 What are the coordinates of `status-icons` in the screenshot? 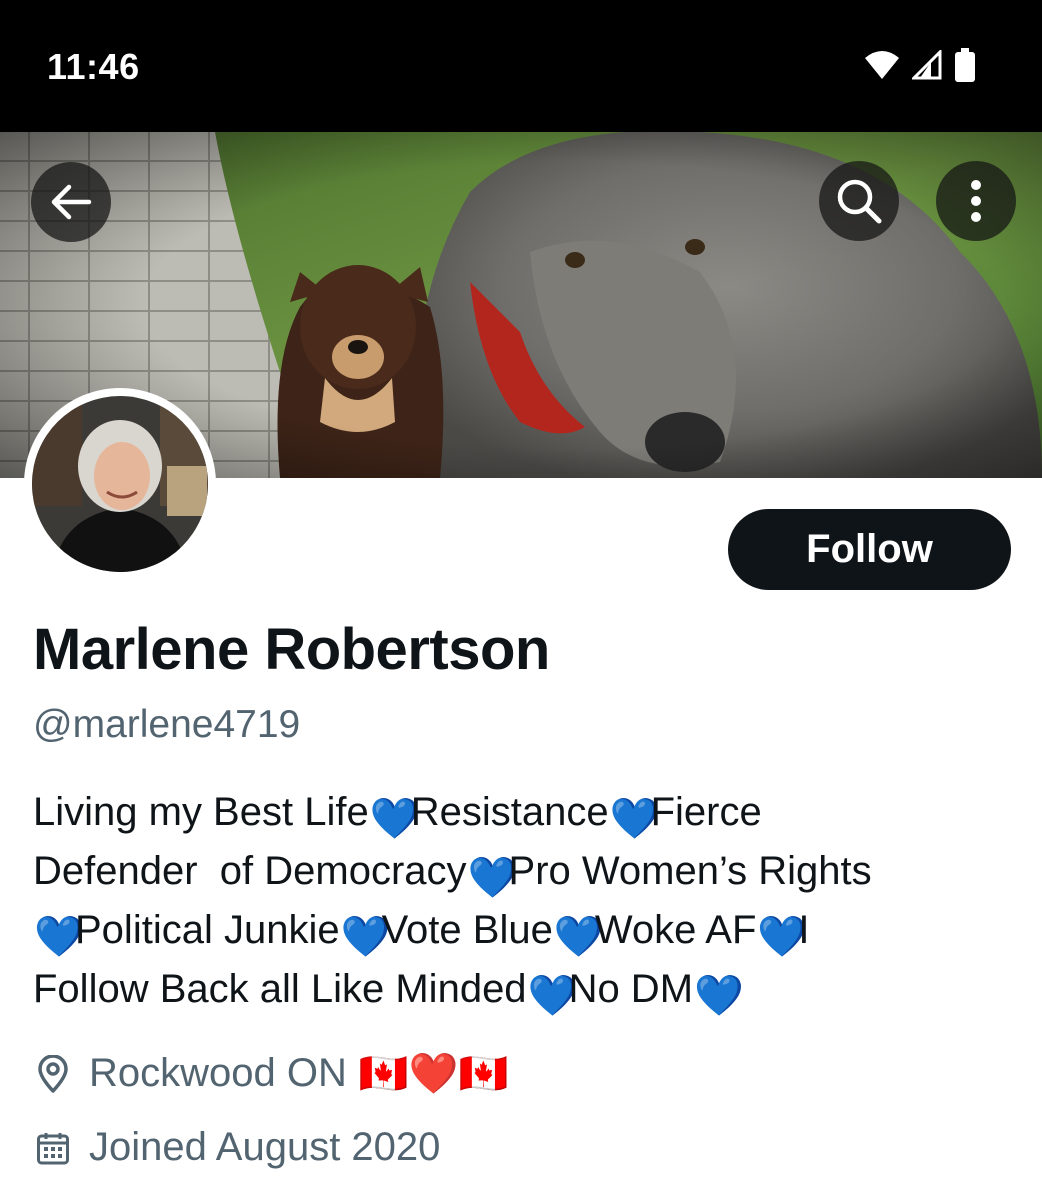 It's located at (920, 65).